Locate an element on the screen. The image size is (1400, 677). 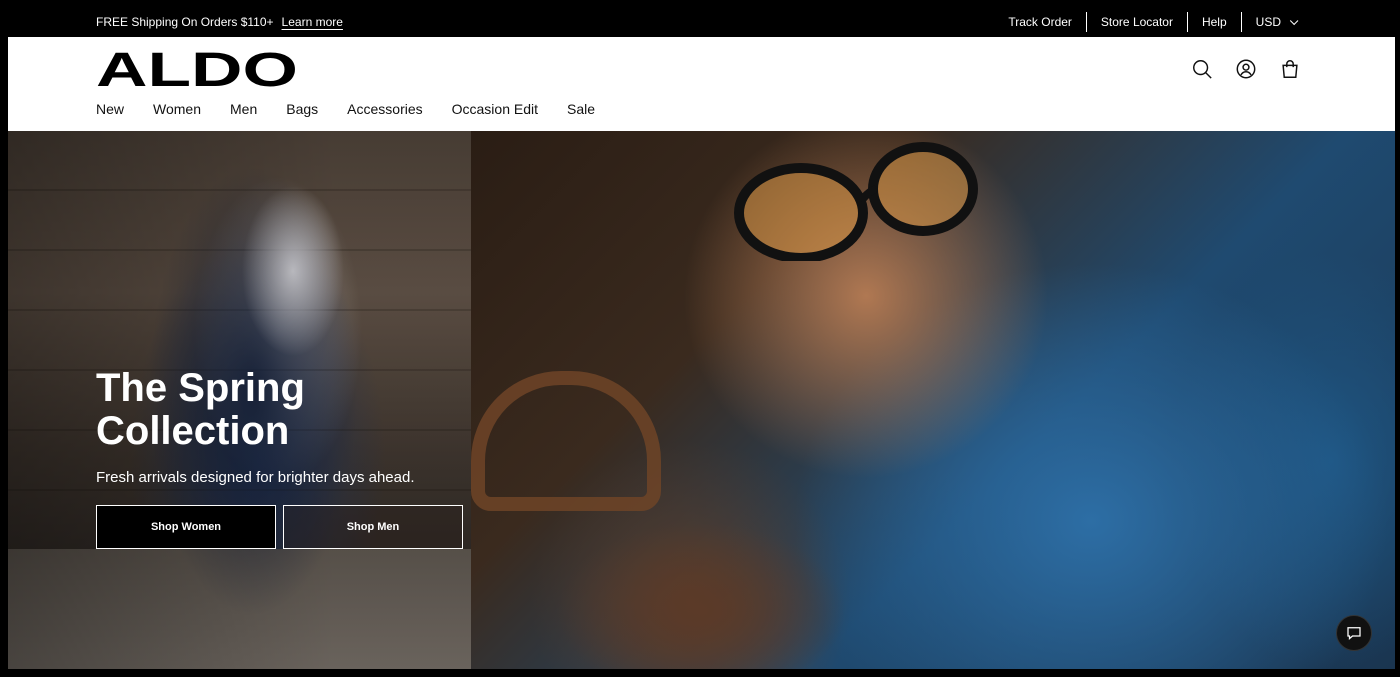
chat-icon is located at coordinates (1354, 634).